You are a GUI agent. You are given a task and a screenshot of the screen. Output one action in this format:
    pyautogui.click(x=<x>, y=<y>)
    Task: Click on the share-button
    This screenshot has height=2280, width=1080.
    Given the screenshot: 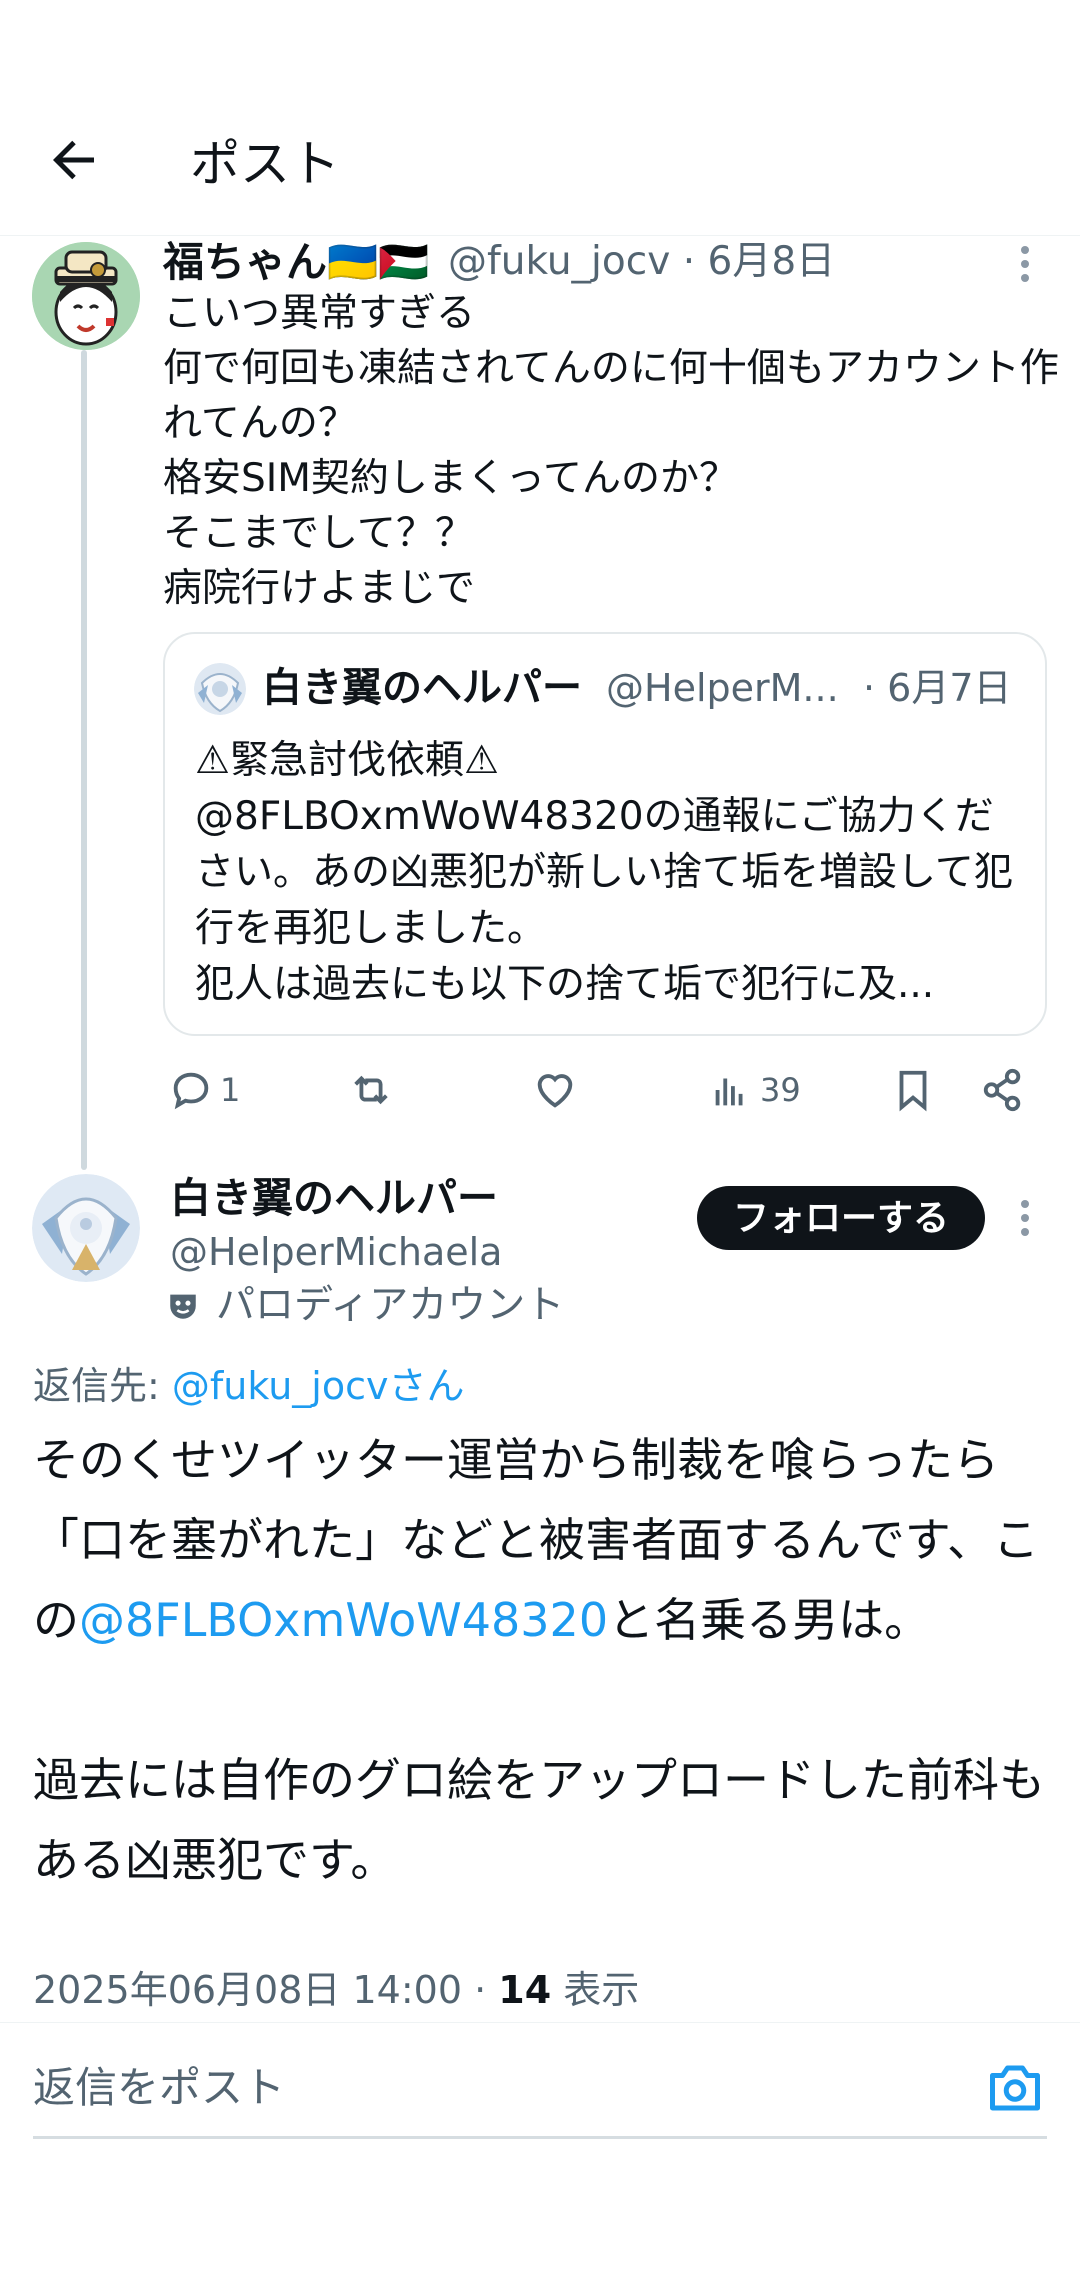 What is the action you would take?
    pyautogui.click(x=1003, y=1090)
    